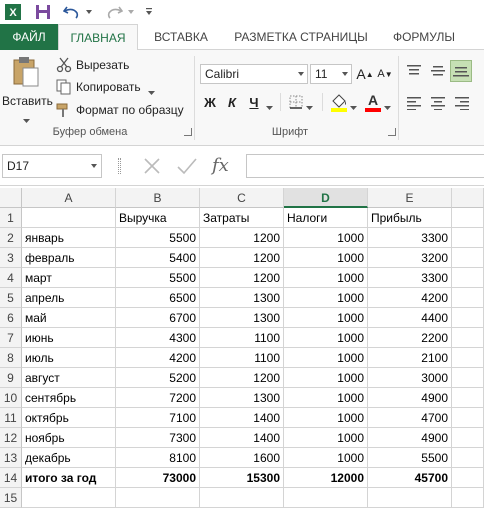 The width and height of the screenshot is (484, 512). What do you see at coordinates (410, 278) in the screenshot?
I see `grid-cell: 3300` at bounding box center [410, 278].